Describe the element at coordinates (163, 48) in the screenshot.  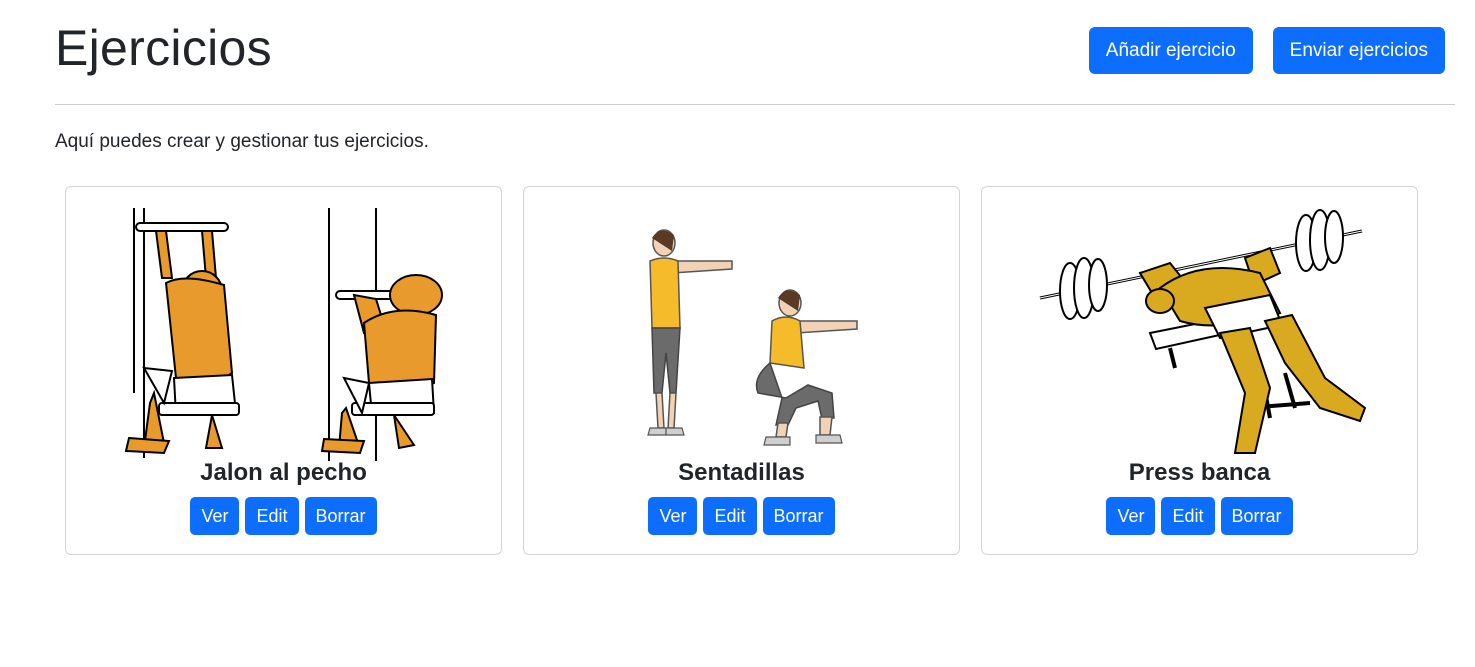
I see `page-title: Ejercicios` at that location.